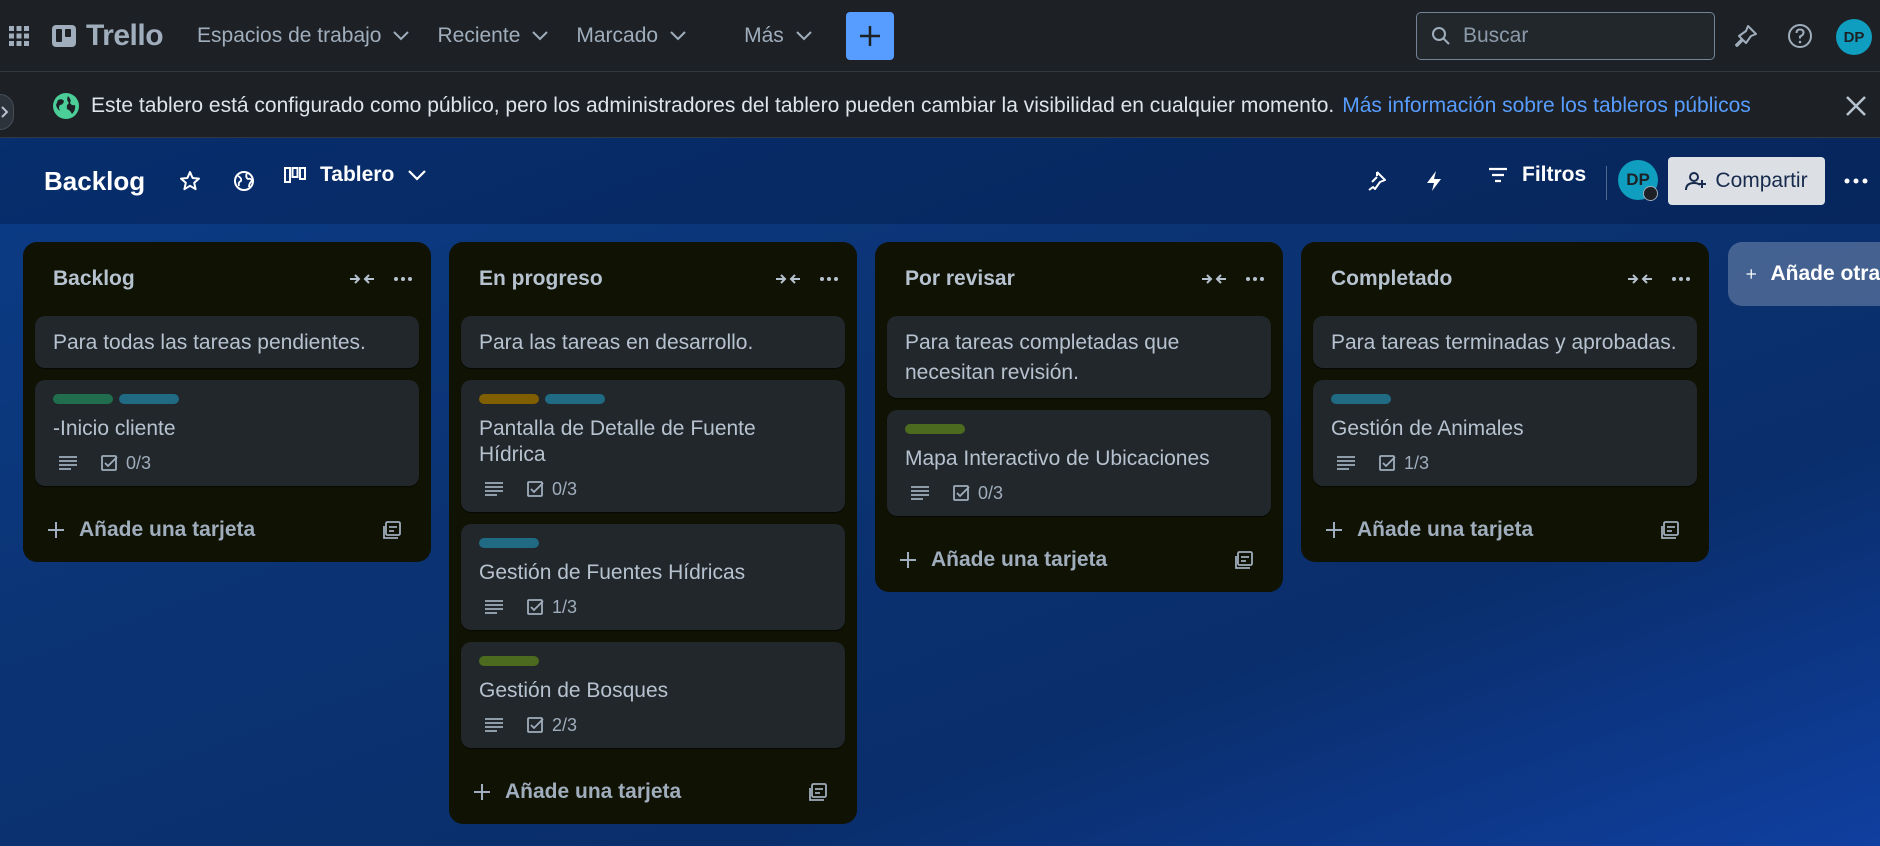 This screenshot has height=846, width=1880. What do you see at coordinates (227, 342) in the screenshot?
I see `list-description-card: Para todas las tareas pendientes.` at bounding box center [227, 342].